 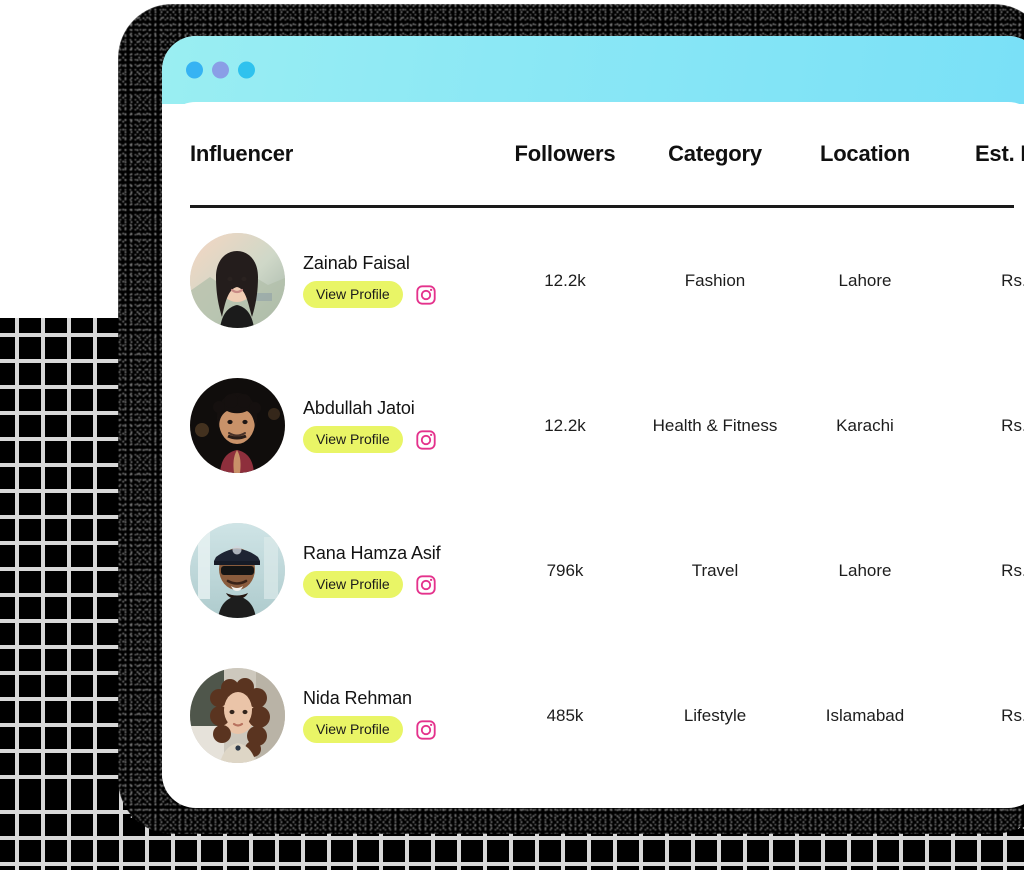 What do you see at coordinates (982, 154) in the screenshot?
I see `column-header-price: Est. Price /` at bounding box center [982, 154].